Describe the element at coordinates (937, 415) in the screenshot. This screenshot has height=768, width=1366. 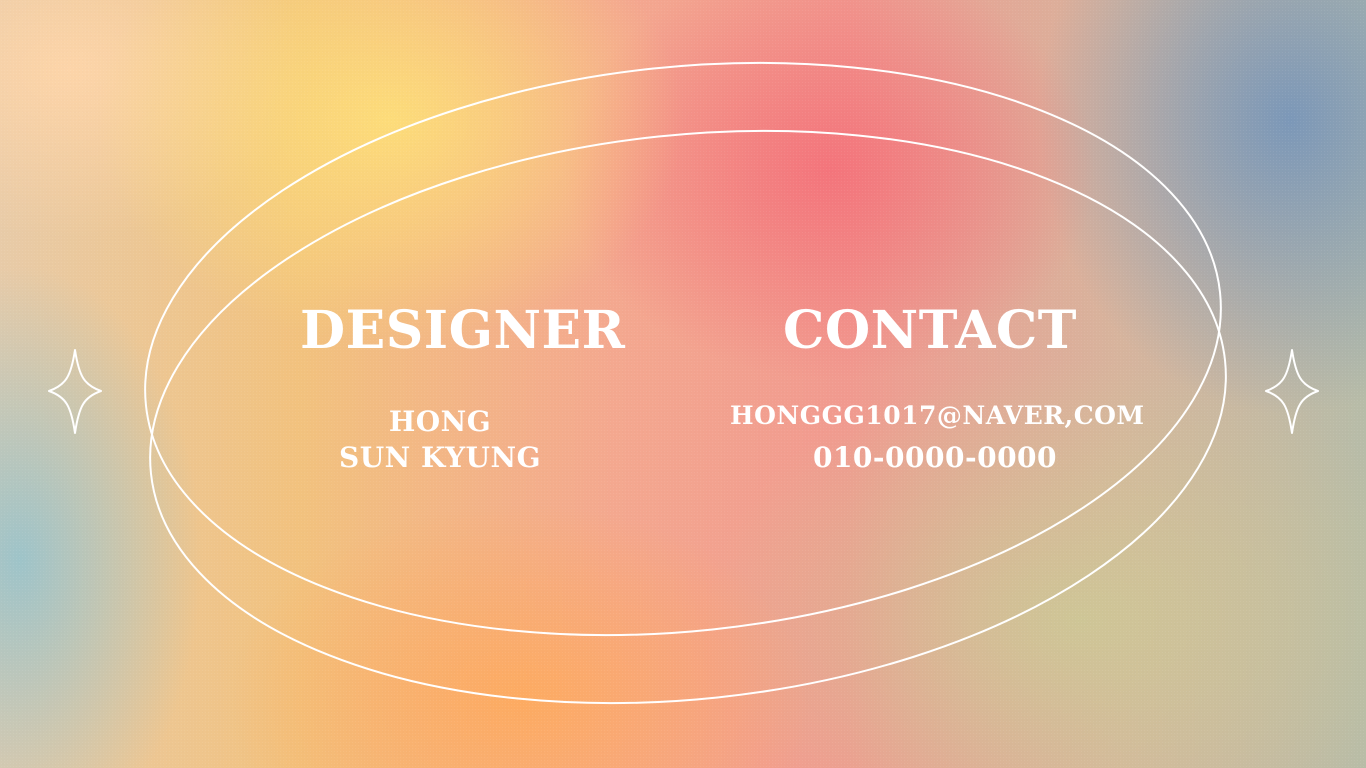
I see `email-address: HONGGG1017@NAVER,COM` at that location.